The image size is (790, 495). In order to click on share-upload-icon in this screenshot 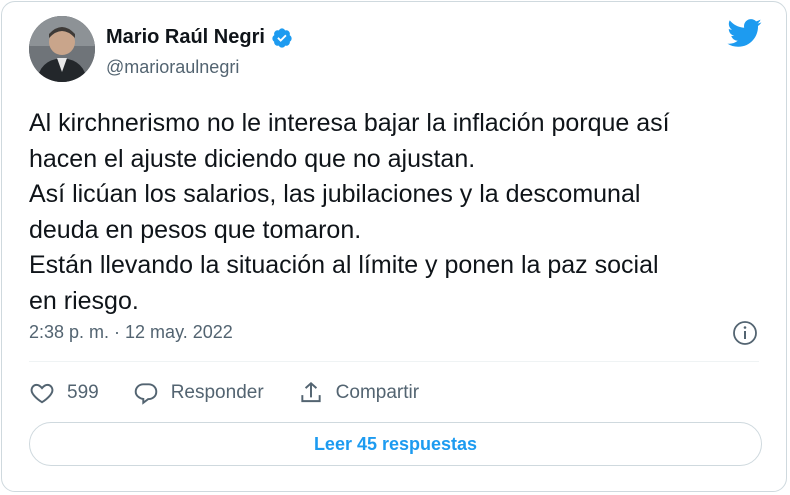, I will do `click(311, 392)`.